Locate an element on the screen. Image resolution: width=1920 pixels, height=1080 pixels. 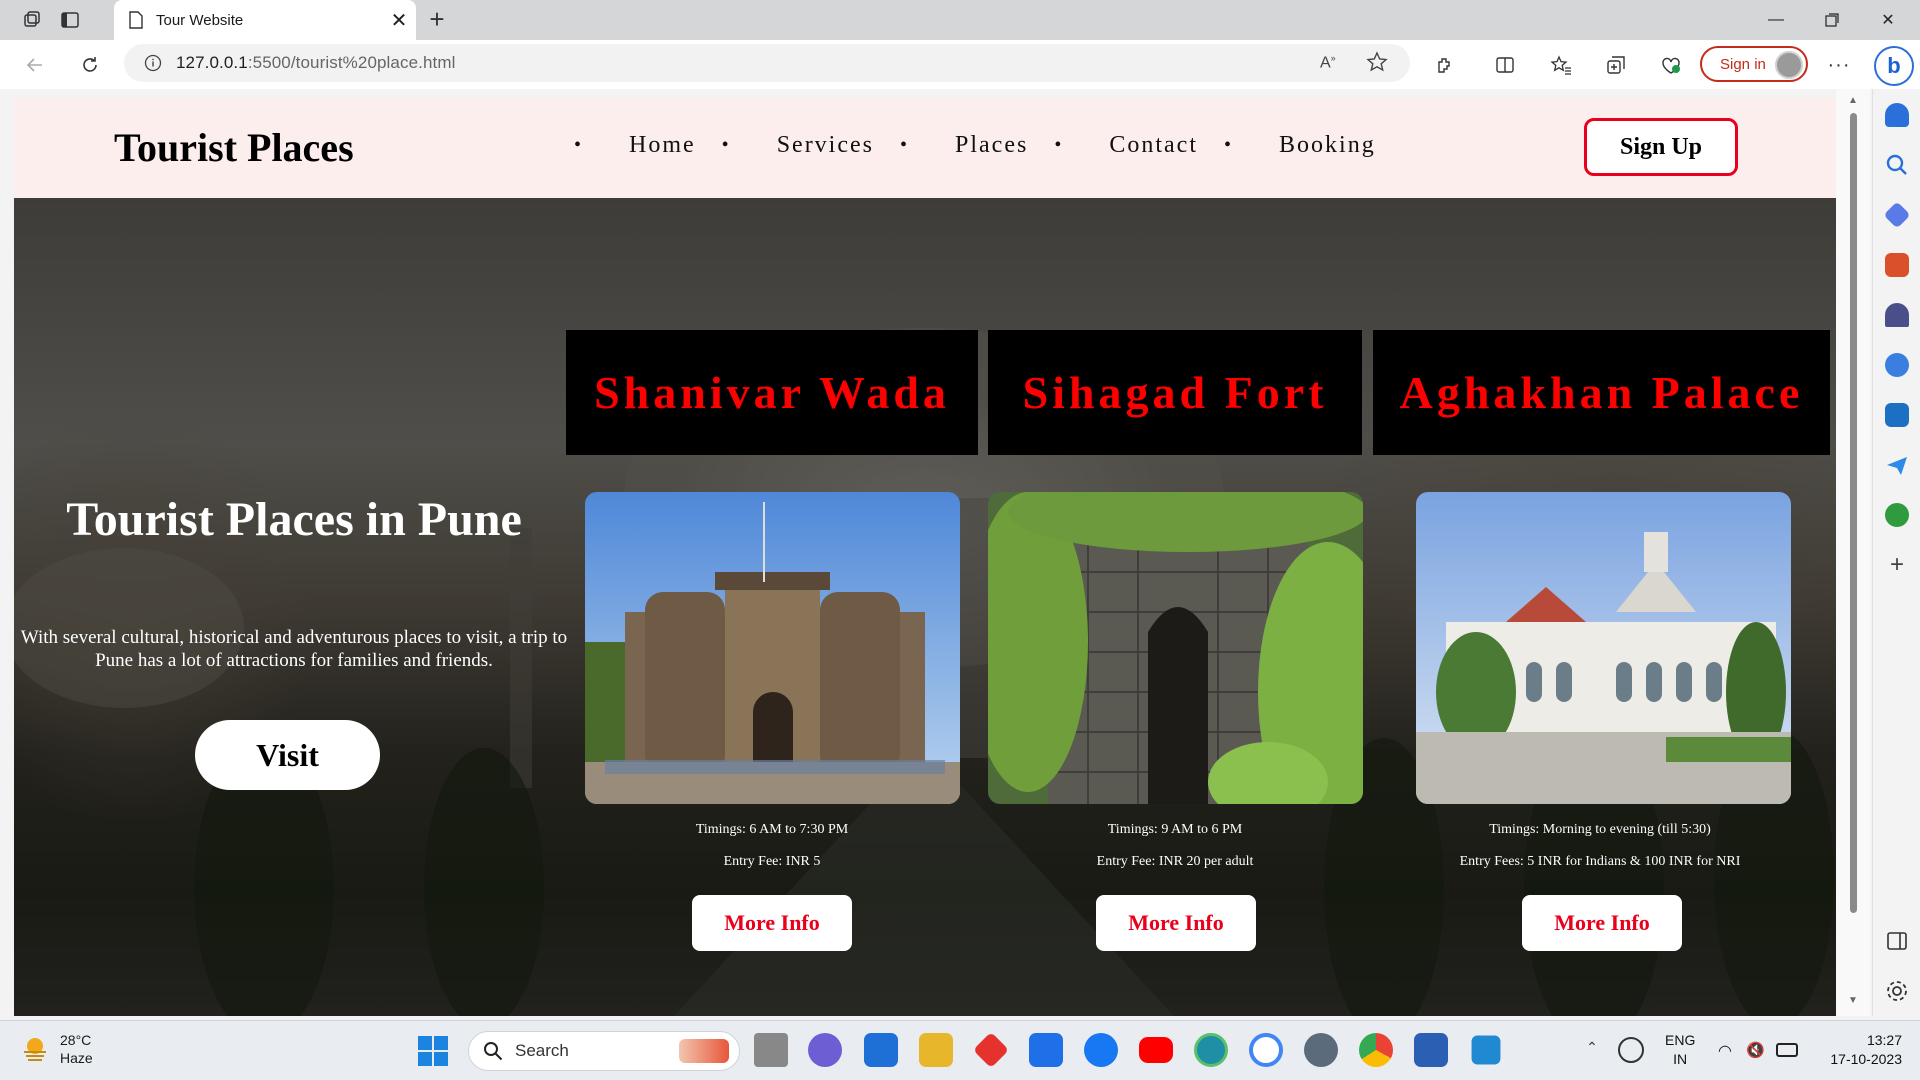
weather-widget: 28°C Haze is located at coordinates (56, 1049).